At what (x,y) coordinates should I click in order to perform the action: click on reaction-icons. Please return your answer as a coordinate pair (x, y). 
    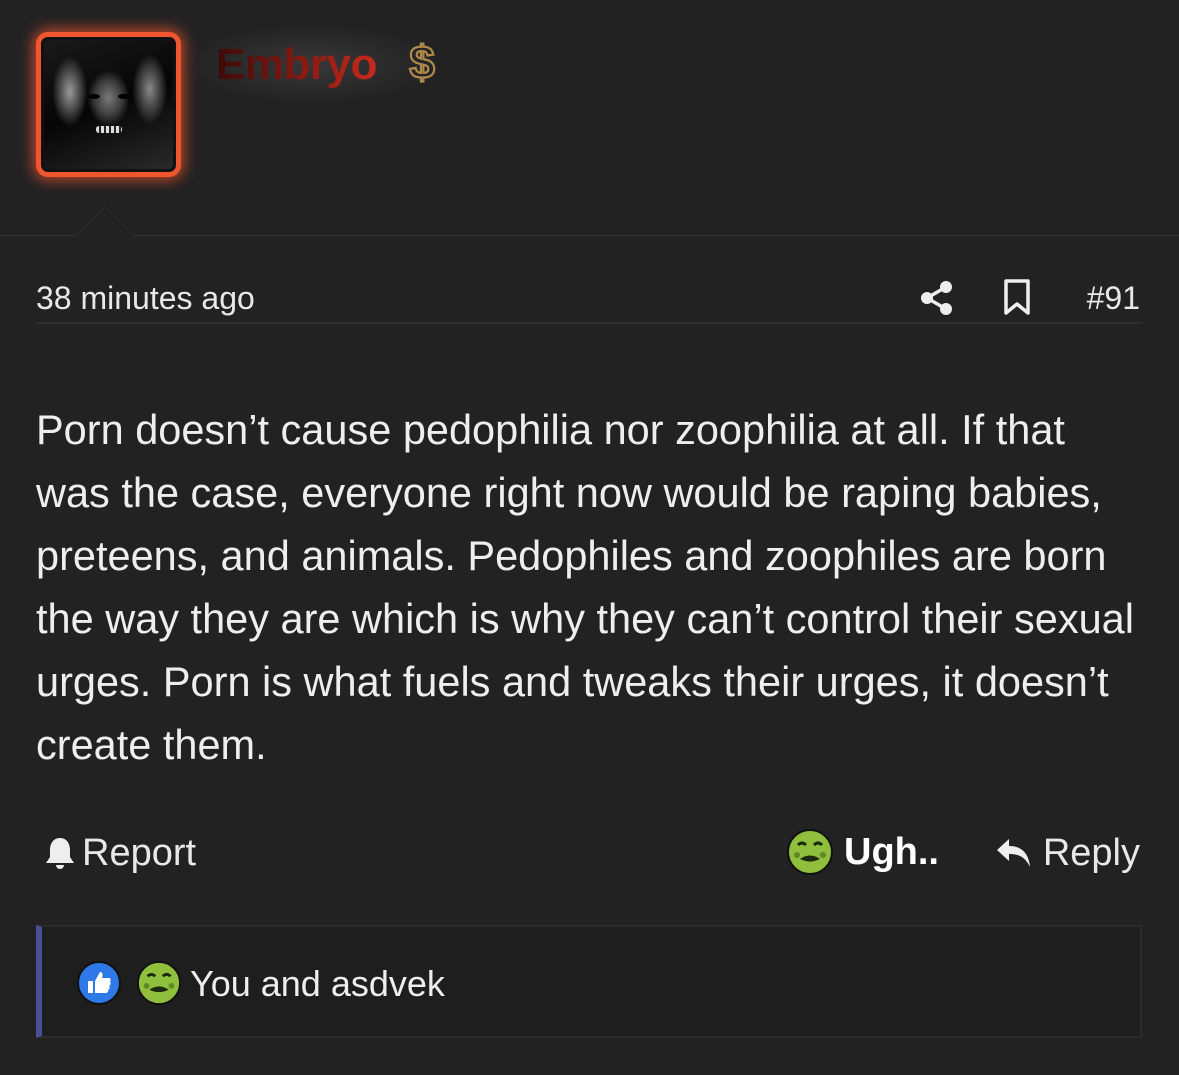
    Looking at the image, I should click on (129, 983).